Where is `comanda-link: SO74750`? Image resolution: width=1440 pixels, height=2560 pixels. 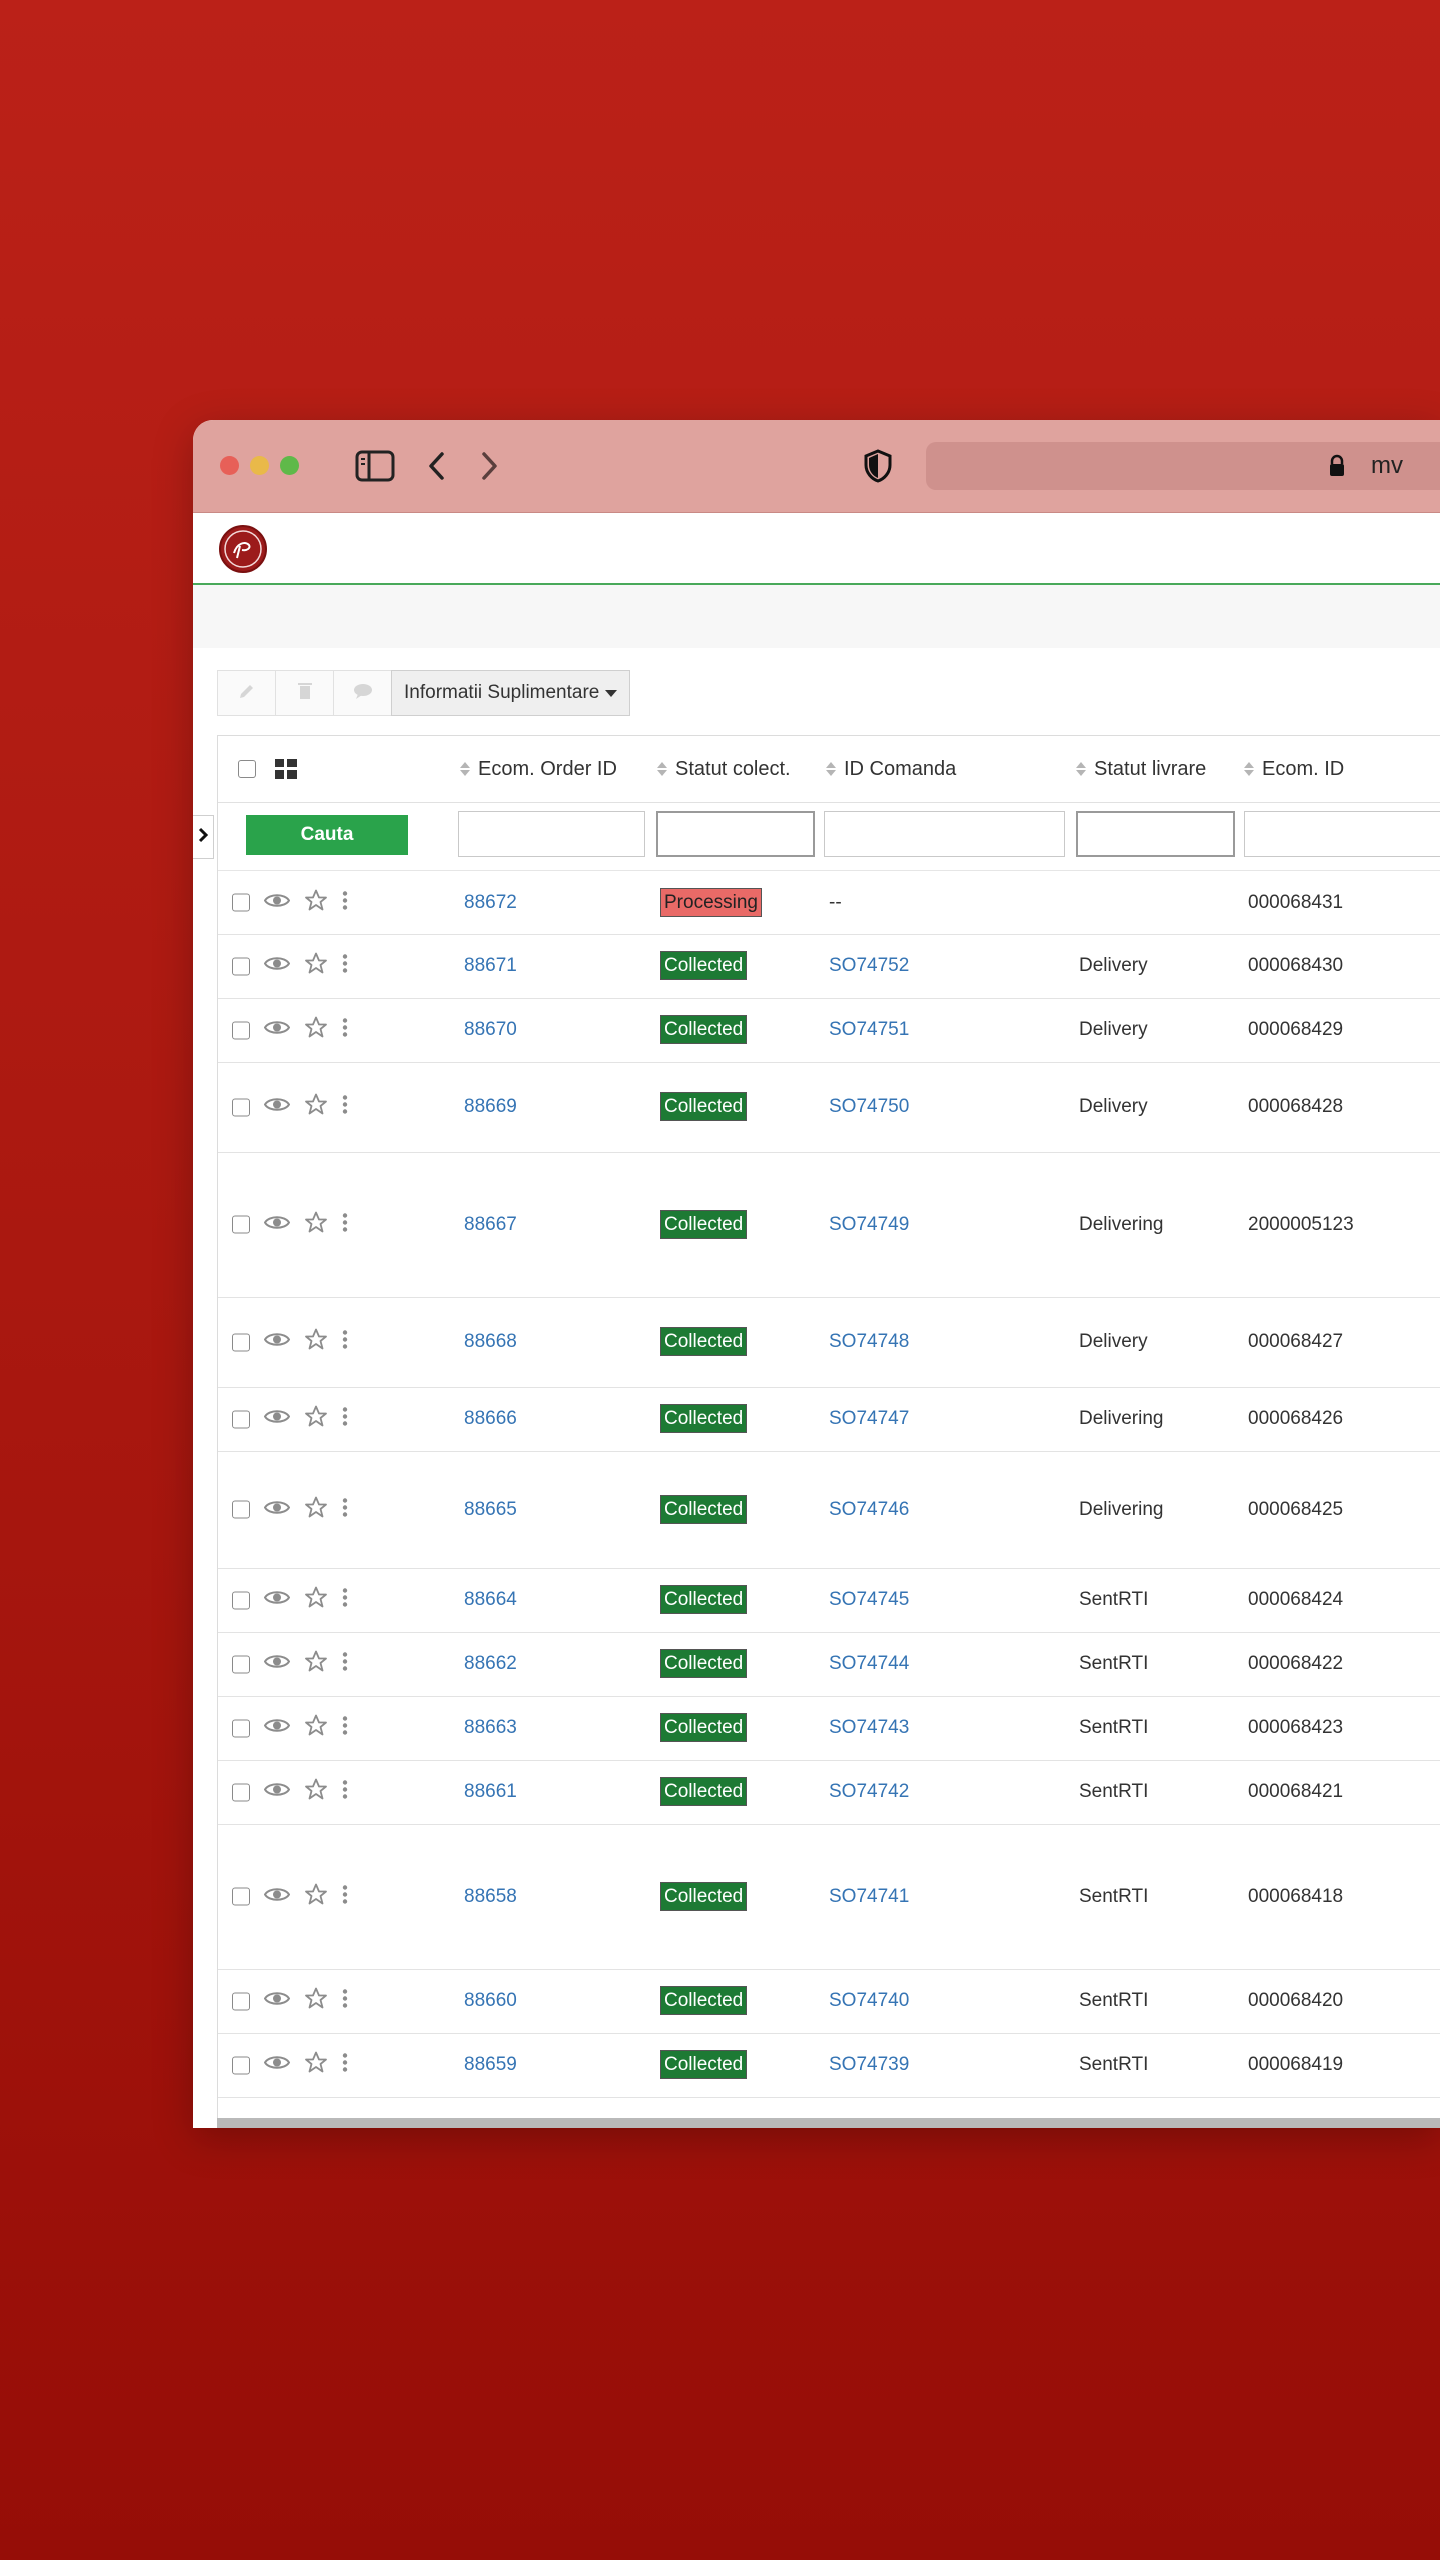
comanda-link: SO74750 is located at coordinates (869, 1107).